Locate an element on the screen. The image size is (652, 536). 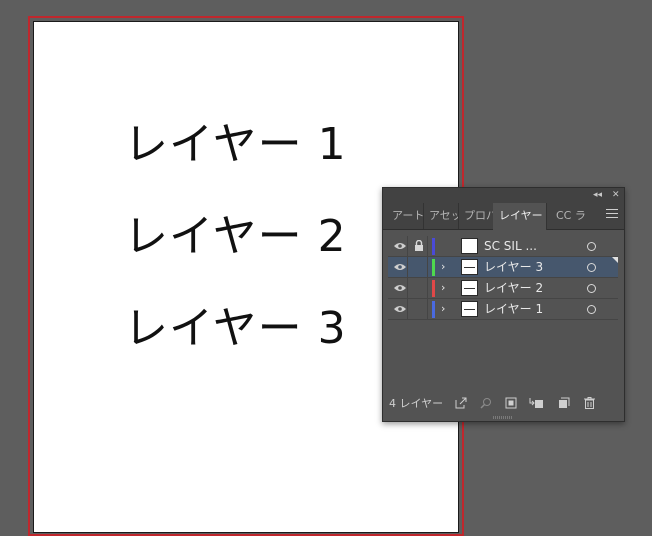
make-clipping-mask-icon is located at coordinates (511, 403).